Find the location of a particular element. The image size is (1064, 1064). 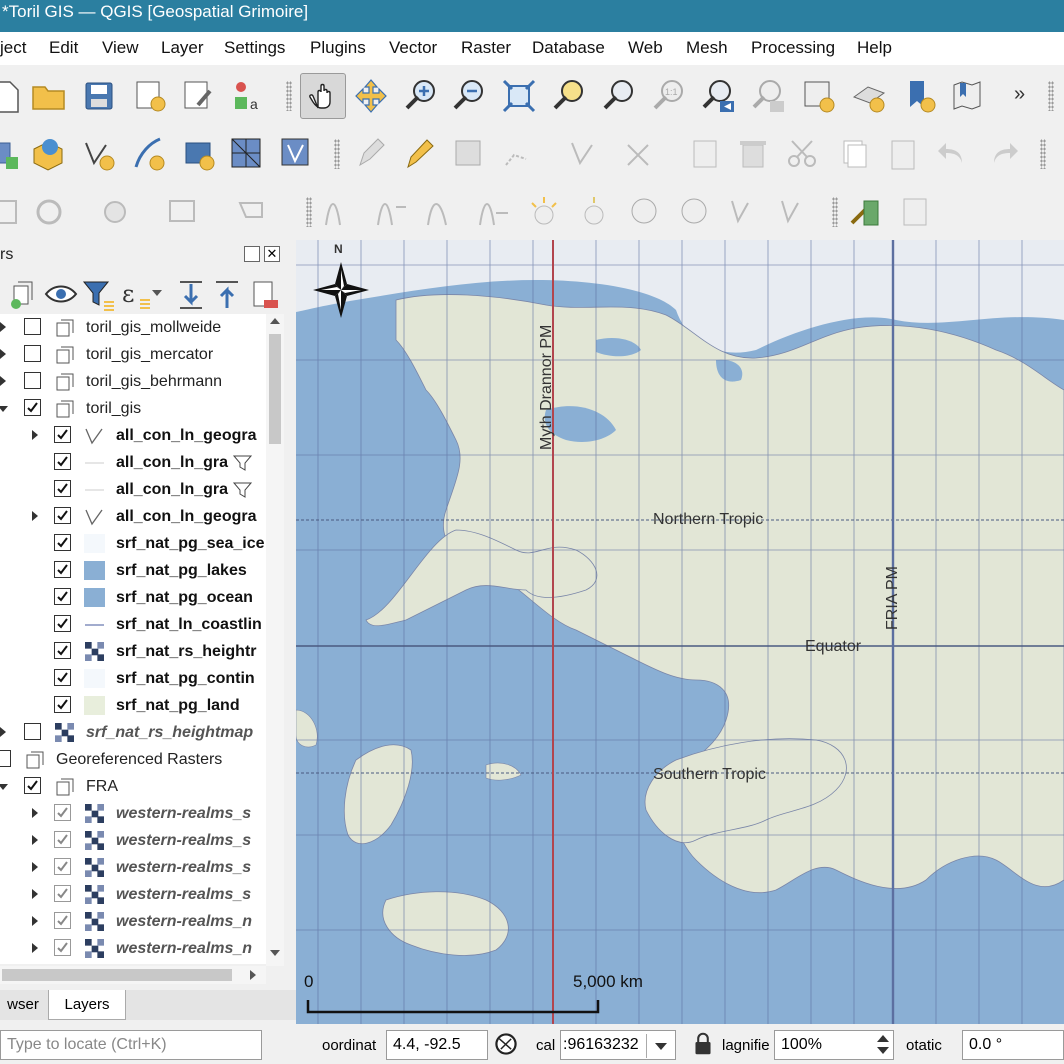

layer-row-fra: FRA is located at coordinates (133, 786).